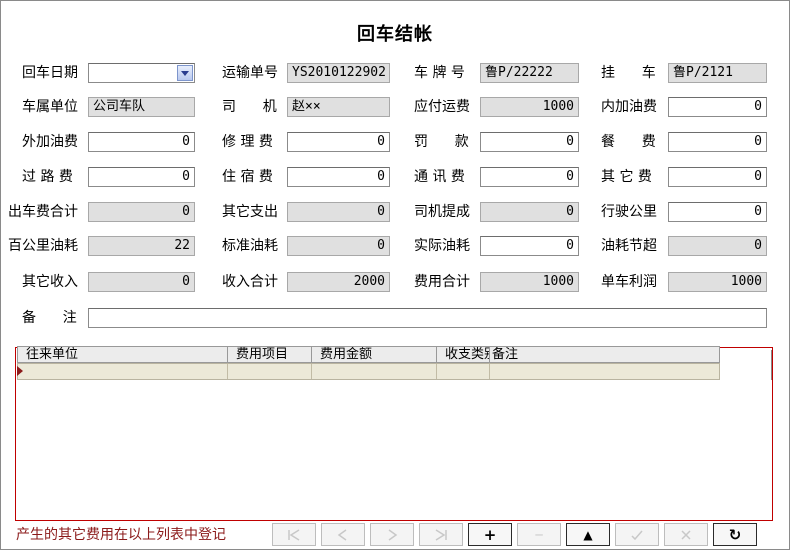 Image resolution: width=790 pixels, height=550 pixels. I want to click on prev-icon, so click(342, 534).